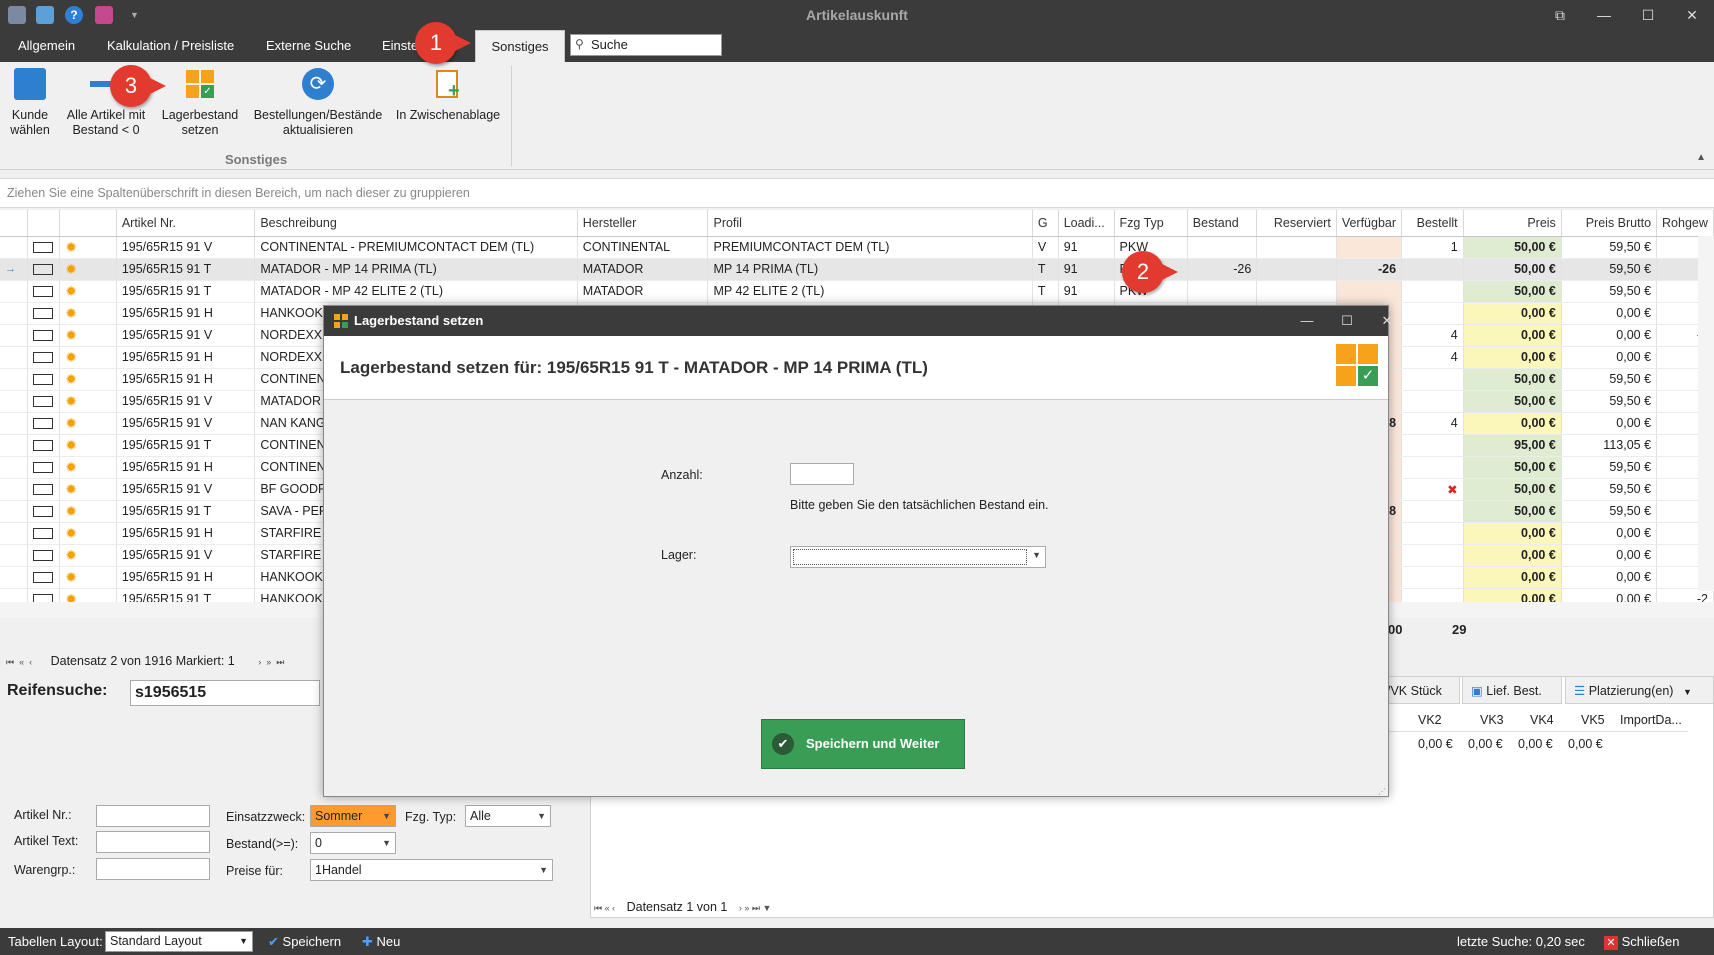  What do you see at coordinates (1685, 223) in the screenshot?
I see `column-header-rohgewinn: Rohgew` at bounding box center [1685, 223].